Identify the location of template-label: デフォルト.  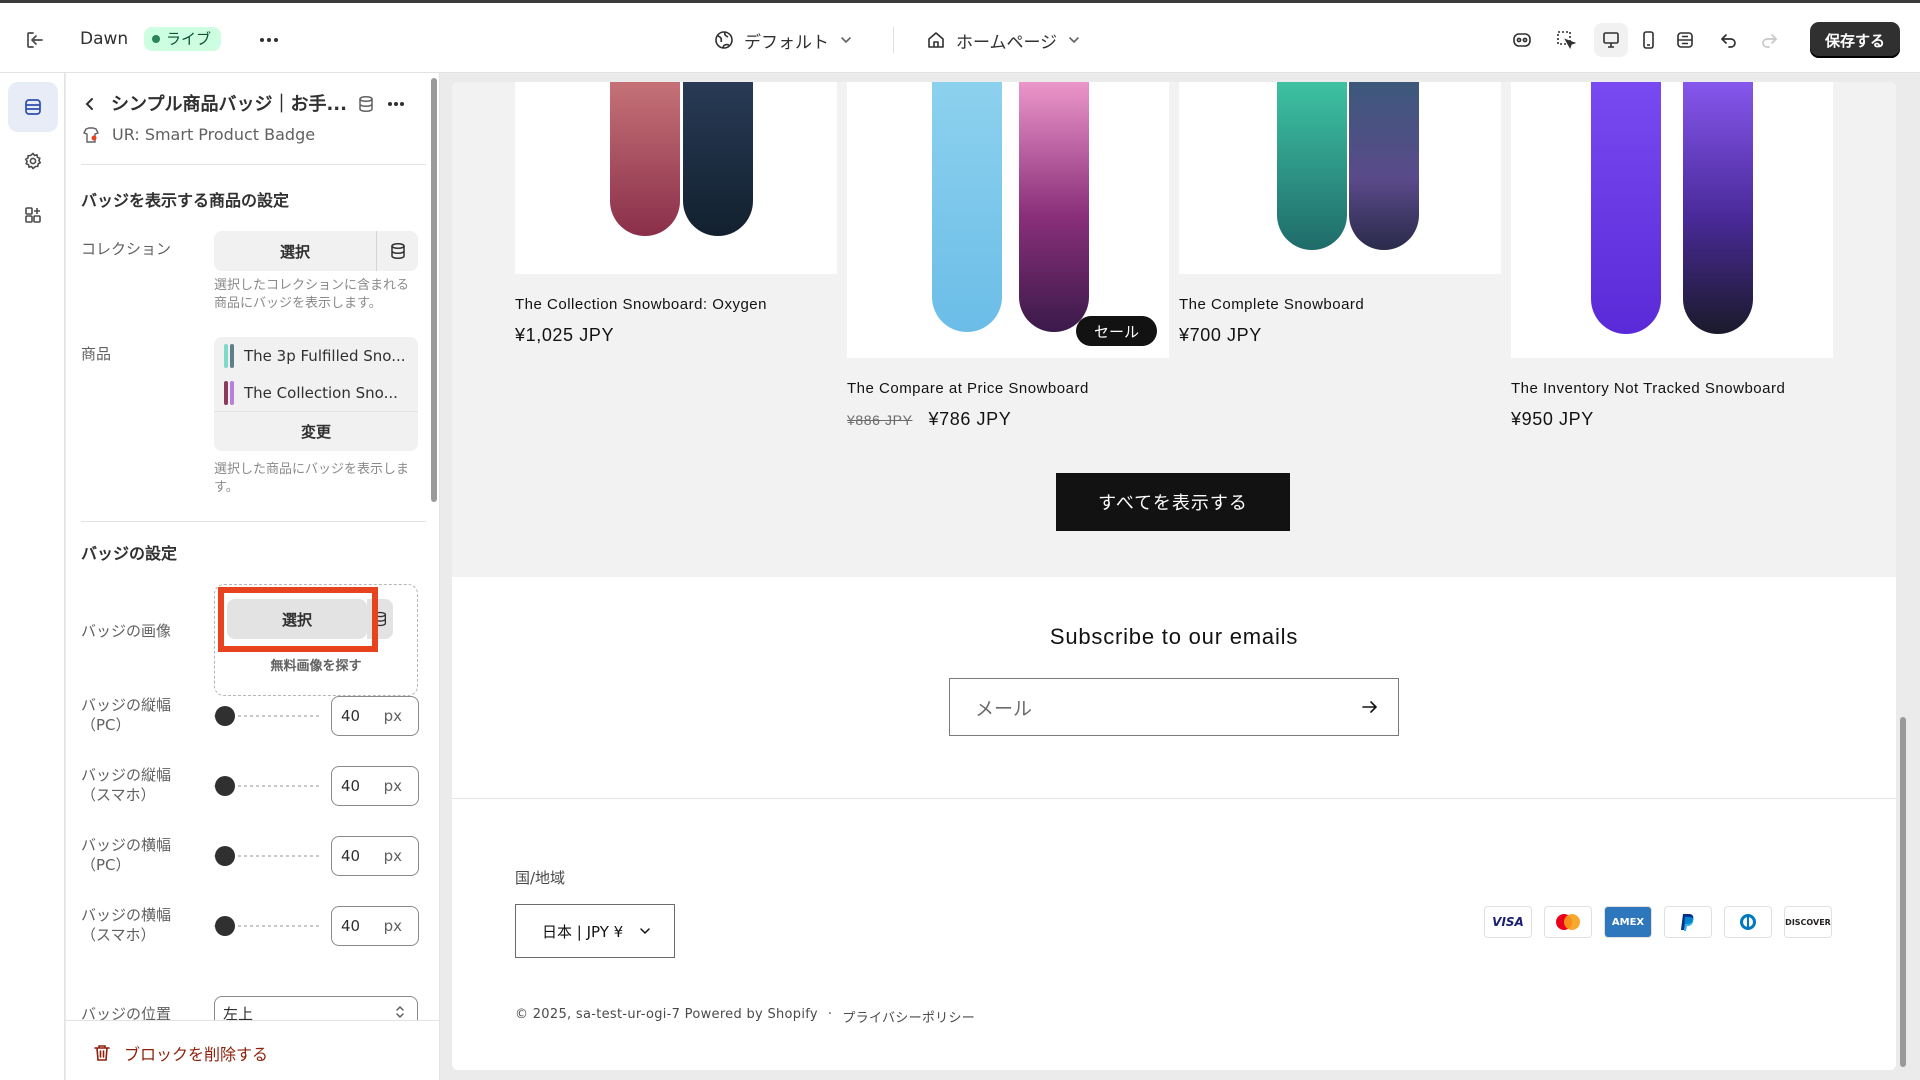
(786, 42).